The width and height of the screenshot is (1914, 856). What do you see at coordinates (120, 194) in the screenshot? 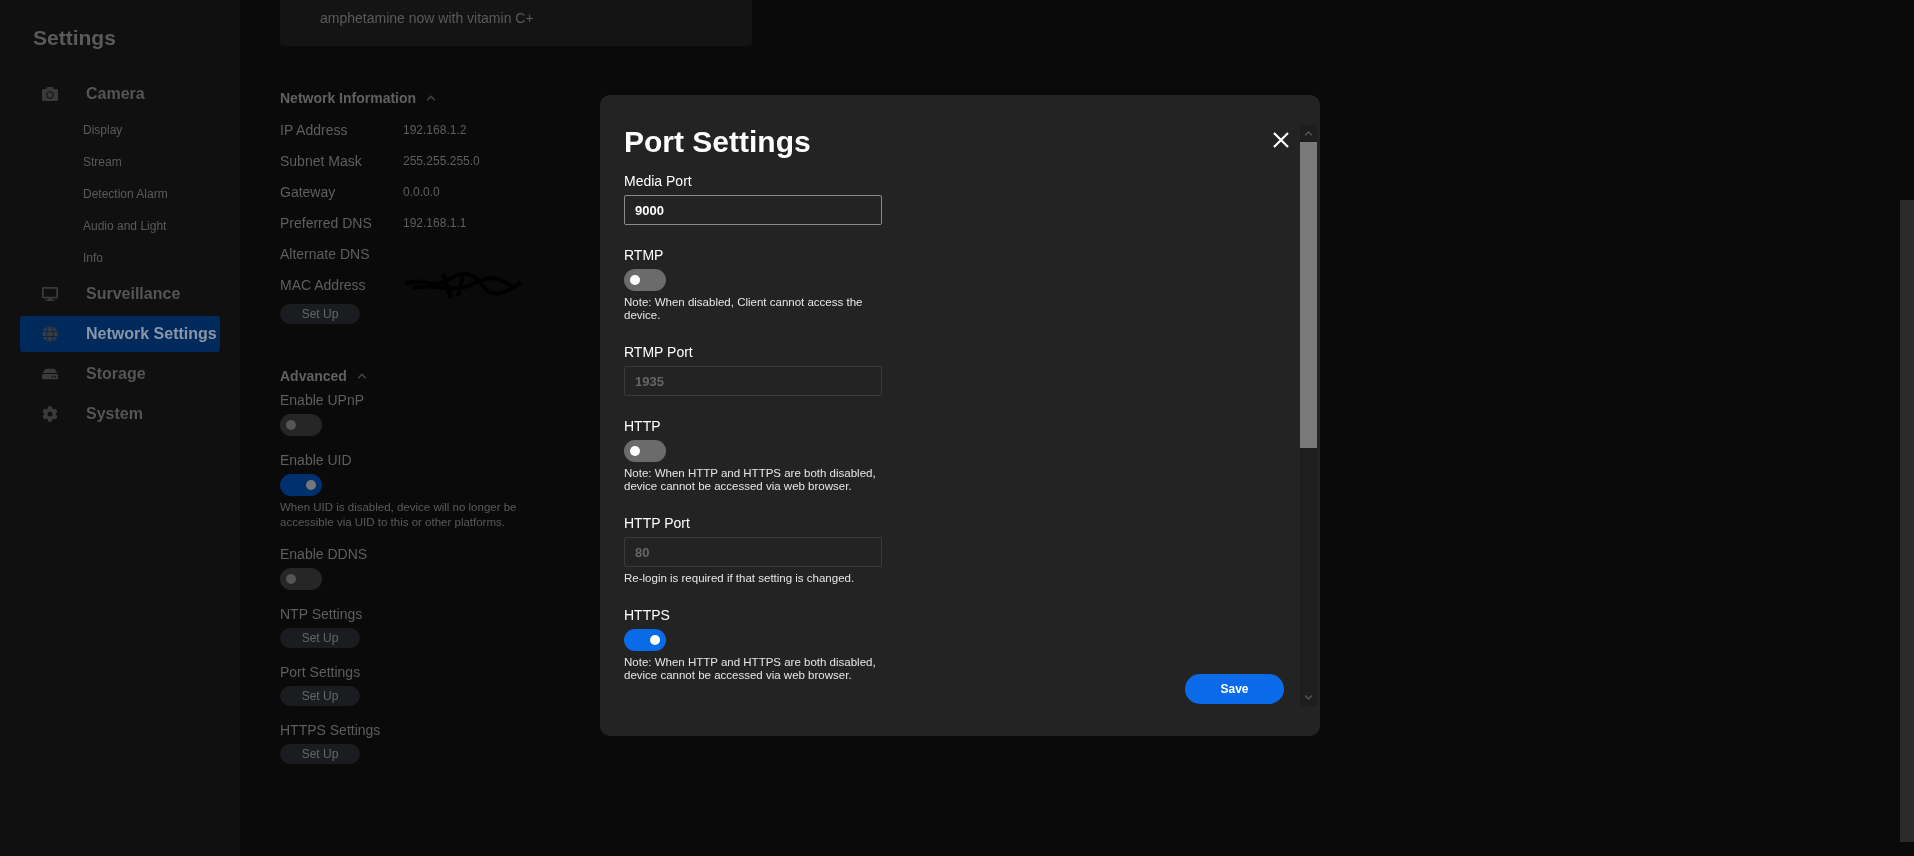
I see `sidebar-subitem: Detection Alarm` at bounding box center [120, 194].